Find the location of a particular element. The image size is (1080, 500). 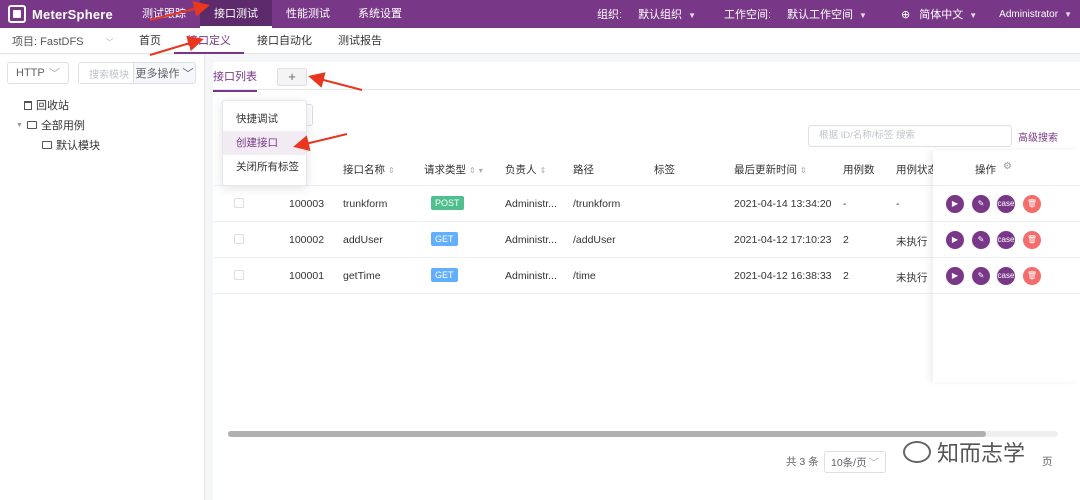

arrow-to-api-test is located at coordinates (179, 11).